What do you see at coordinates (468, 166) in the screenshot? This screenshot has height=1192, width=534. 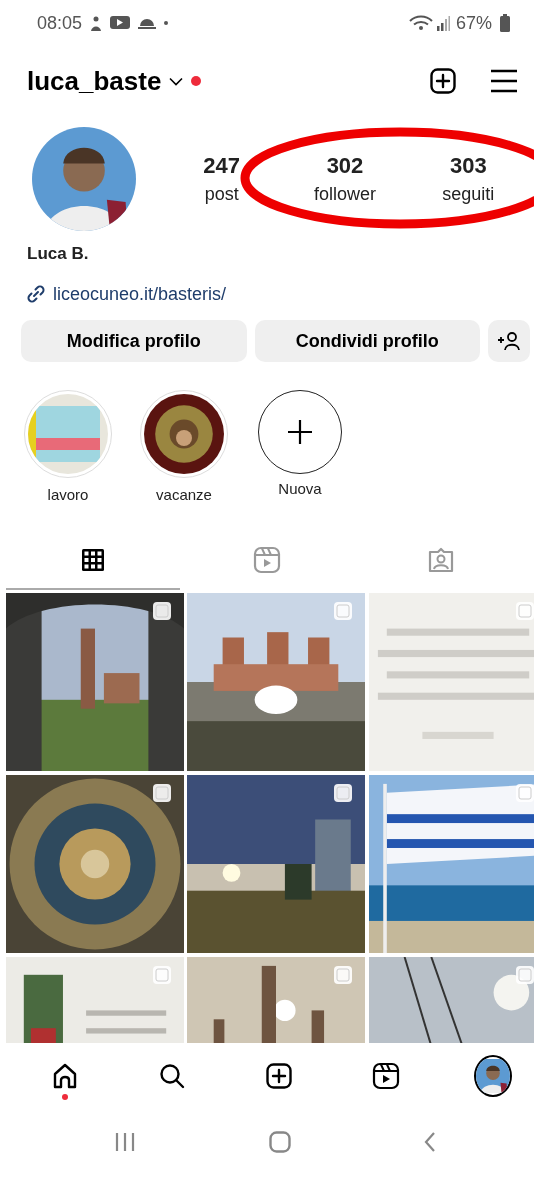 I see `stat-count: 303` at bounding box center [468, 166].